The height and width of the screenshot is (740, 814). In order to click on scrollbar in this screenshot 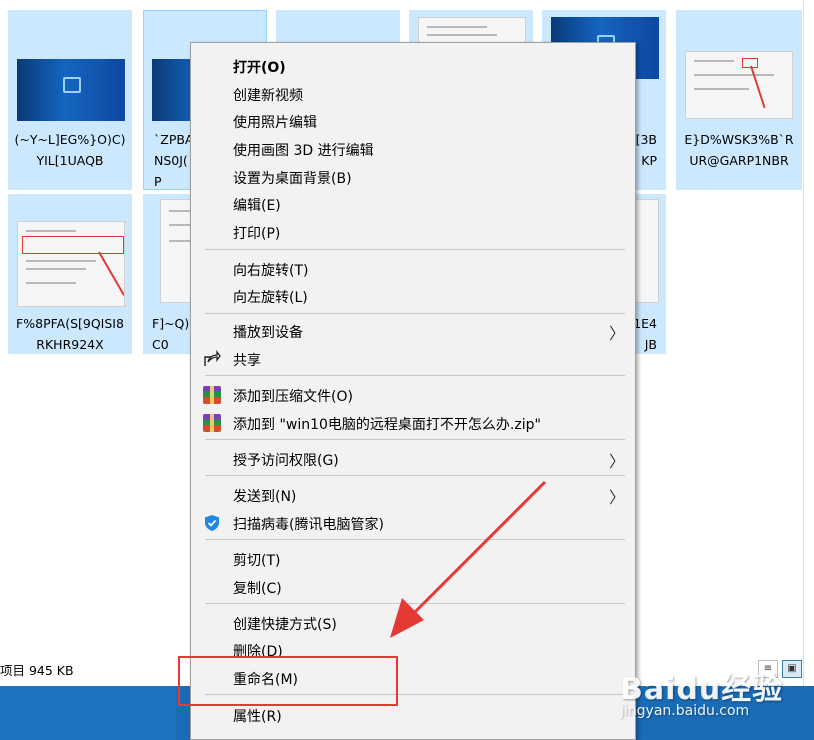, I will do `click(808, 343)`.